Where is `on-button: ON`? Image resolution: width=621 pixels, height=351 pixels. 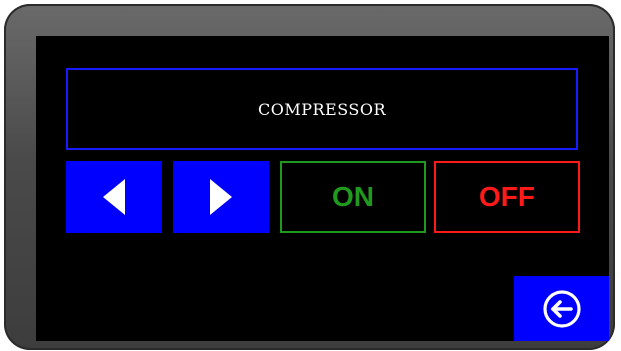 on-button: ON is located at coordinates (353, 197).